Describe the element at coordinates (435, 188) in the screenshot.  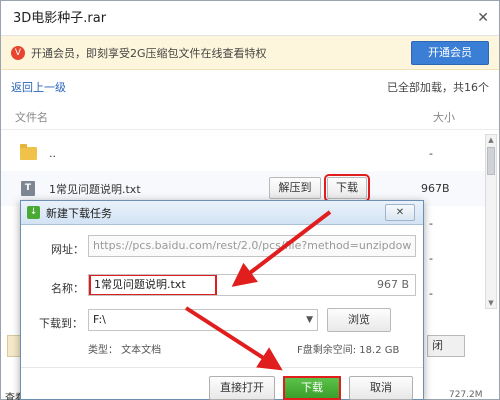
I see `file-size: 967B` at that location.